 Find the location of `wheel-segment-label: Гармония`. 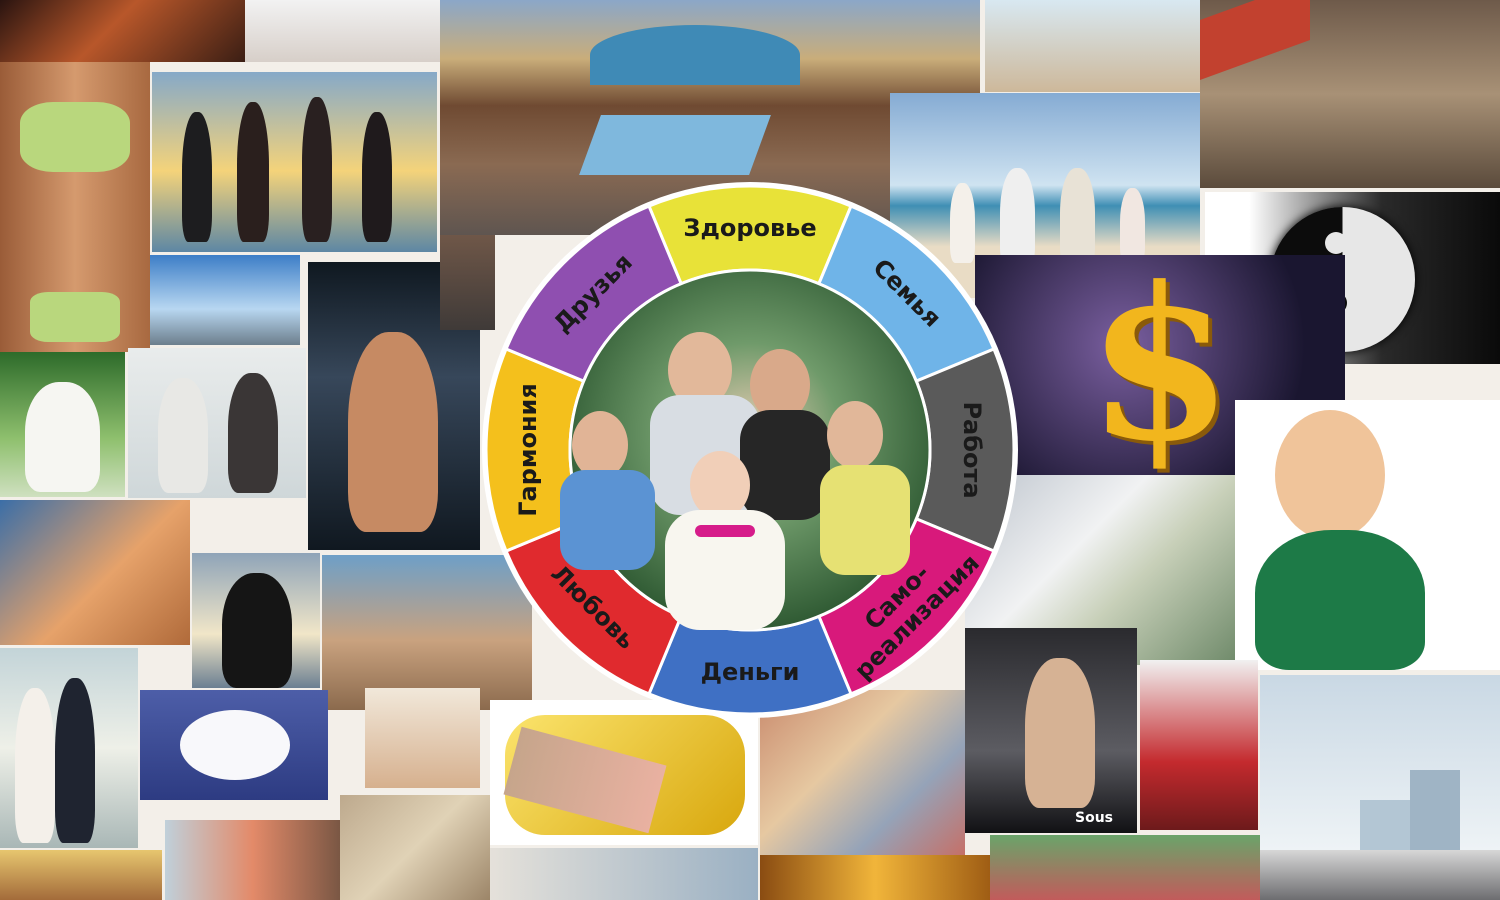

wheel-segment-label: Гармония is located at coordinates (528, 450).